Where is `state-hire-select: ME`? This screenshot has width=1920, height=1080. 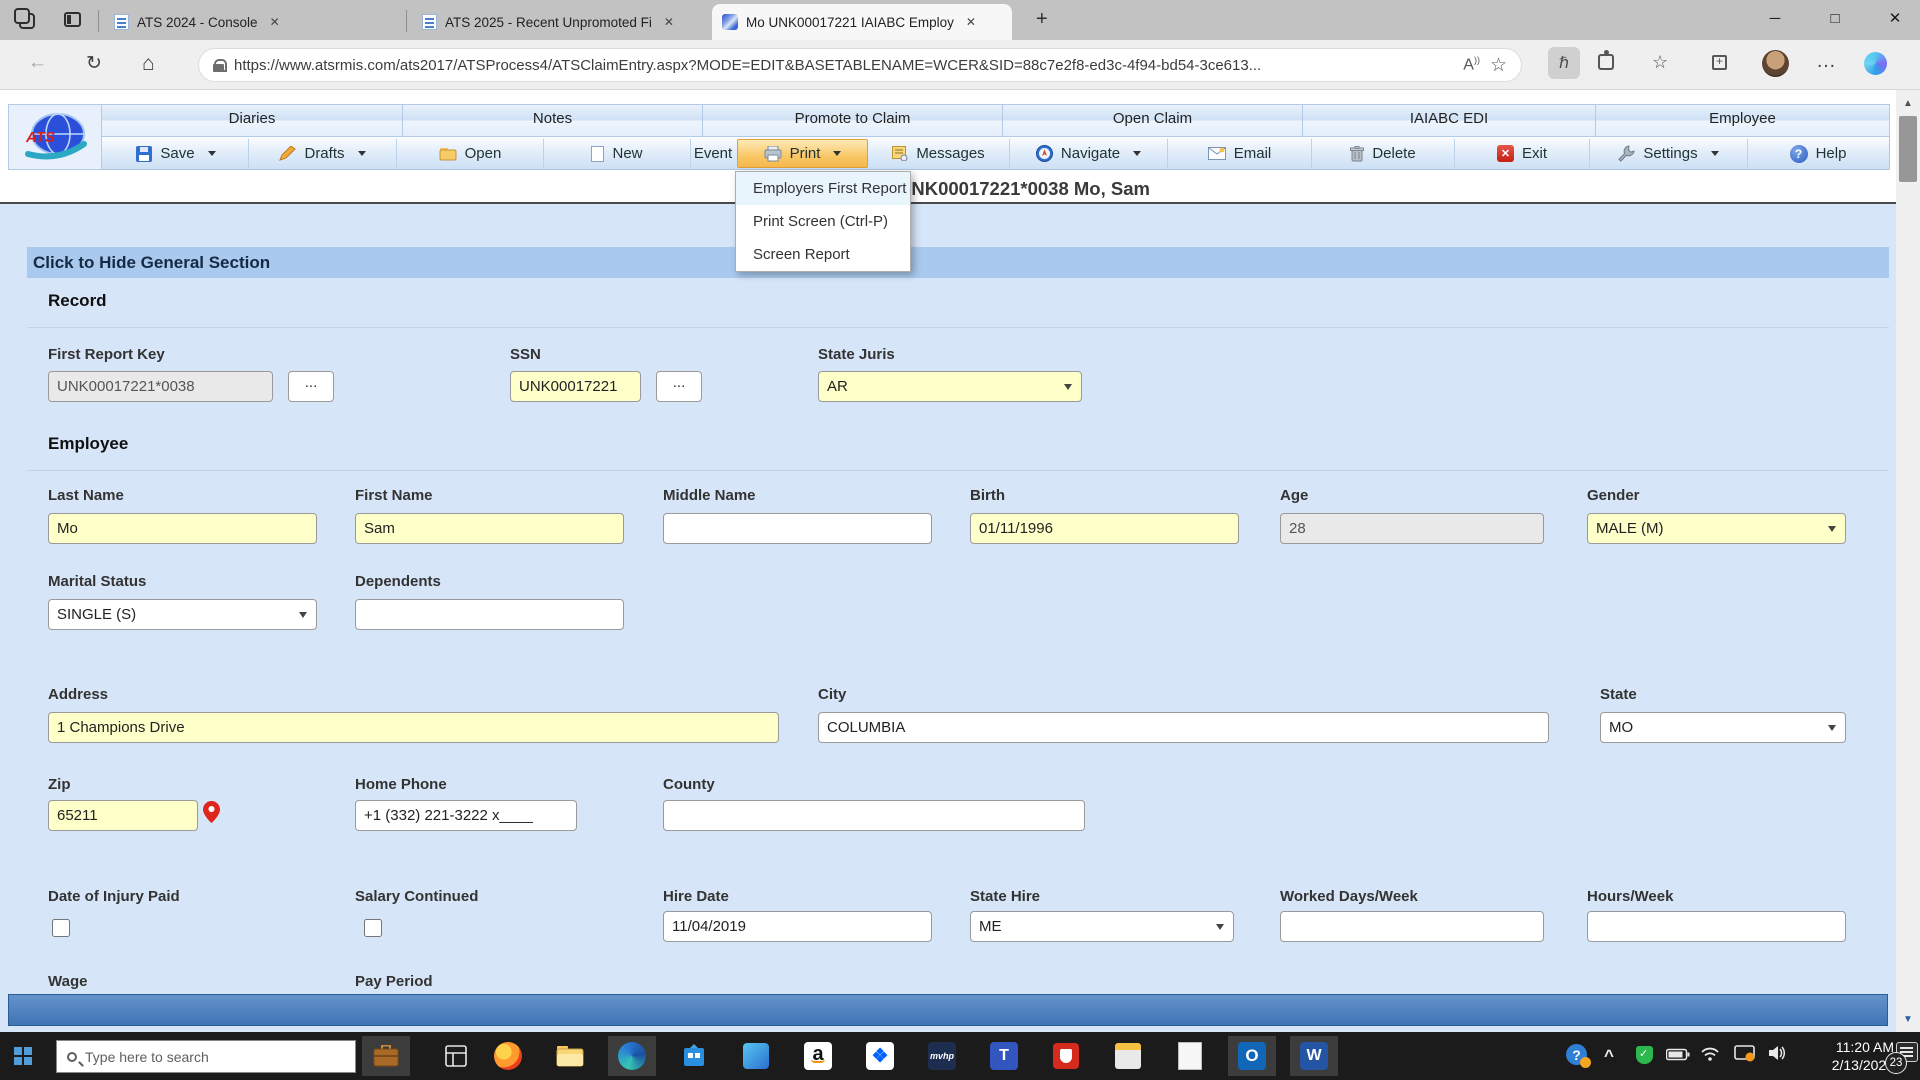
state-hire-select: ME is located at coordinates (1102, 926).